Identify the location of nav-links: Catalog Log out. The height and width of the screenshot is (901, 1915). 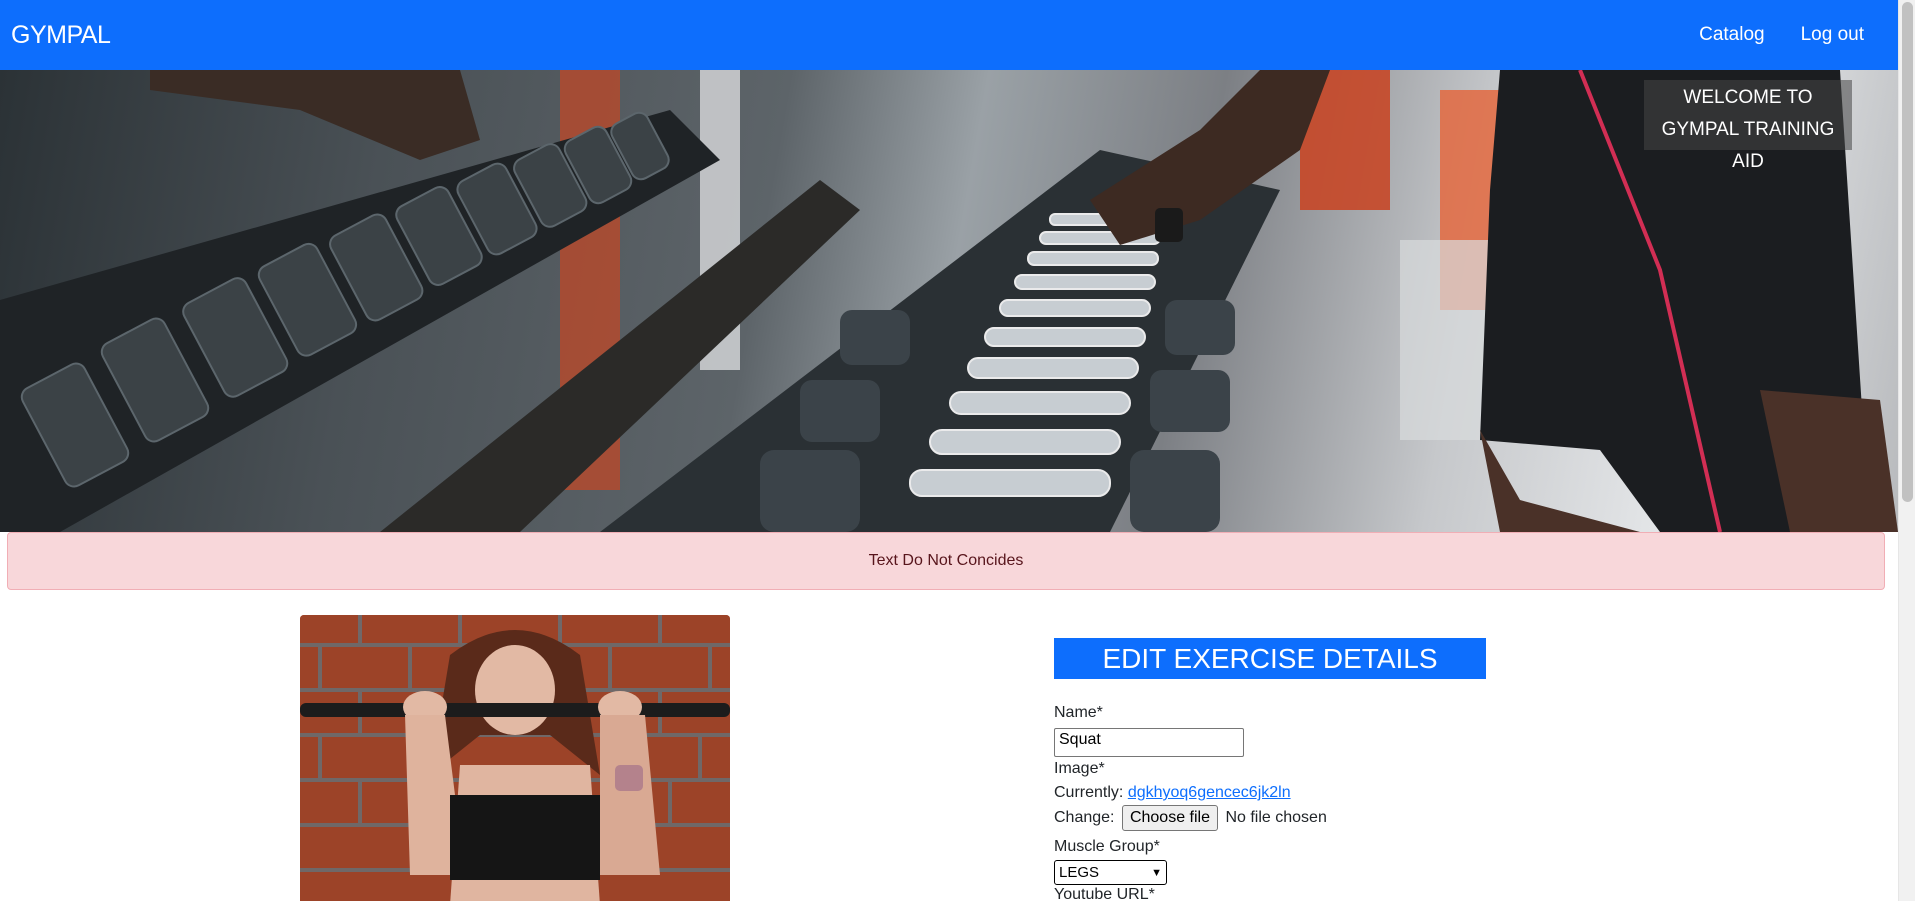
(1781, 35).